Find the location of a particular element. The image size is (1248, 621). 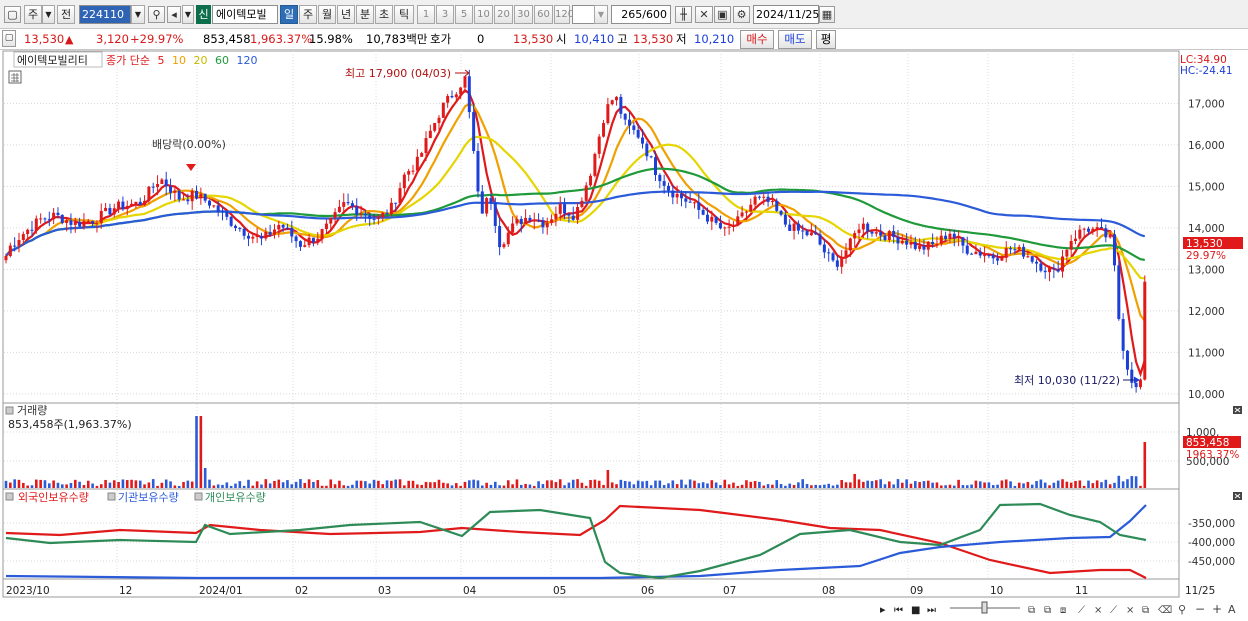

speaker-dropdown-icon: ▼ is located at coordinates (188, 14).